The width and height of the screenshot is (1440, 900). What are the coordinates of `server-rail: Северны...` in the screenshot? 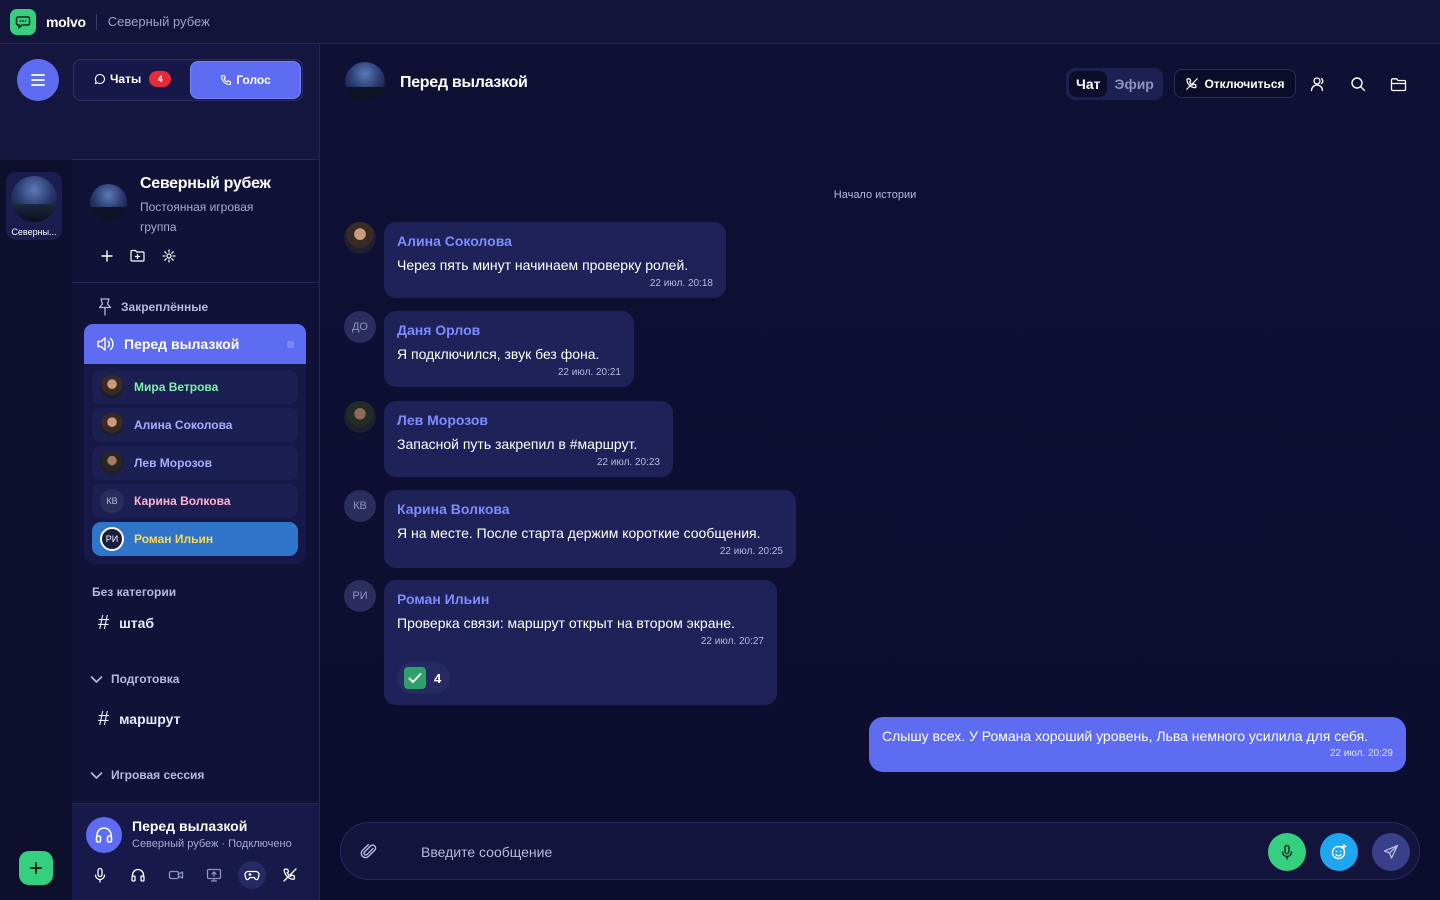 It's located at (36, 472).